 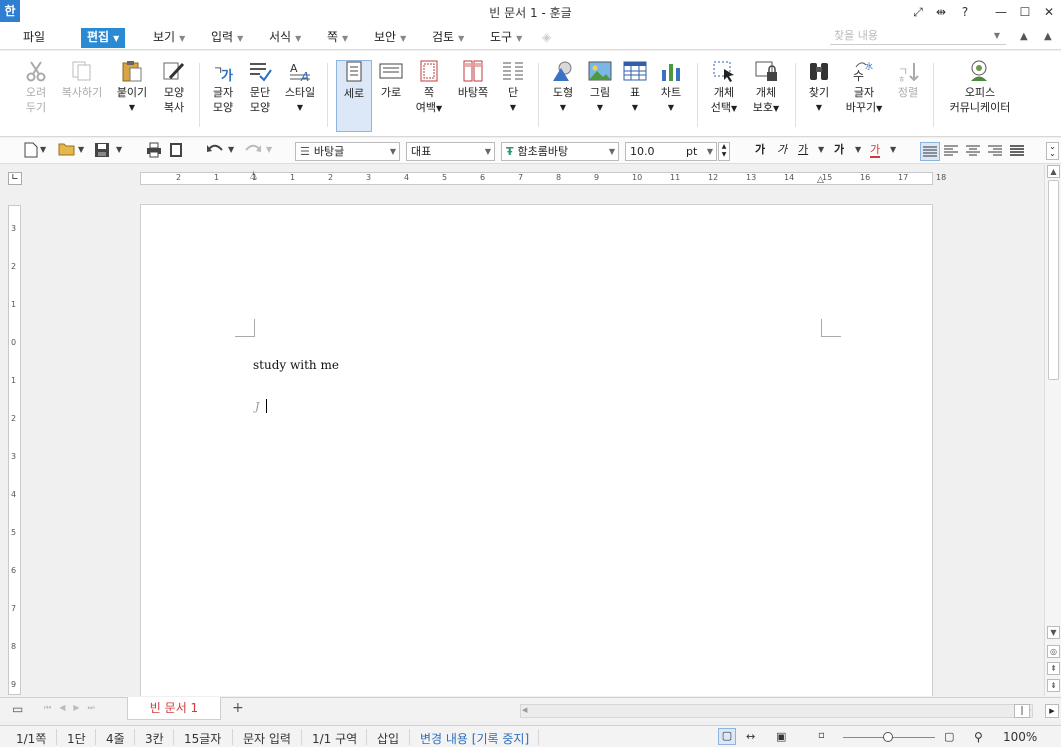 What do you see at coordinates (216, 151) in the screenshot?
I see `undo-icon` at bounding box center [216, 151].